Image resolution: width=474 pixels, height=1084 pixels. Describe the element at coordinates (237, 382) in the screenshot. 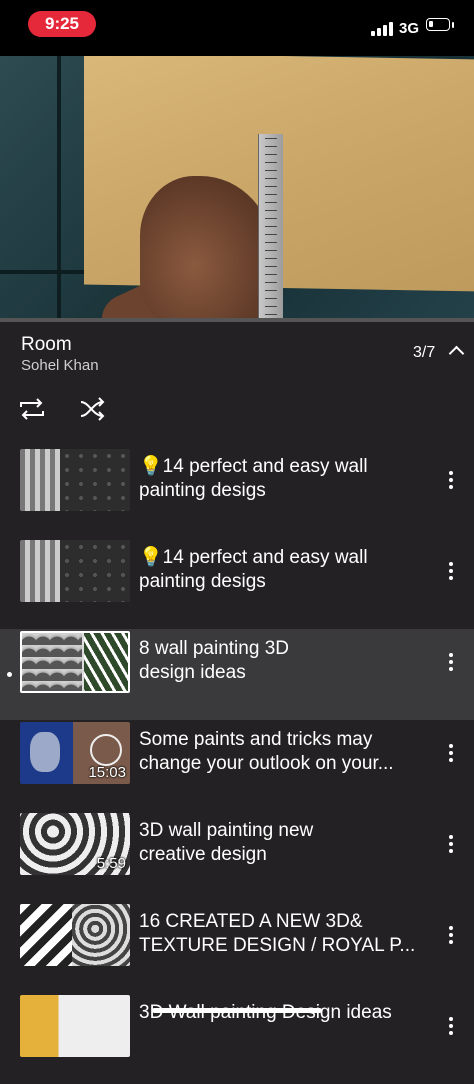

I see `playlist-header: Room Sohel Khan 3/7` at that location.